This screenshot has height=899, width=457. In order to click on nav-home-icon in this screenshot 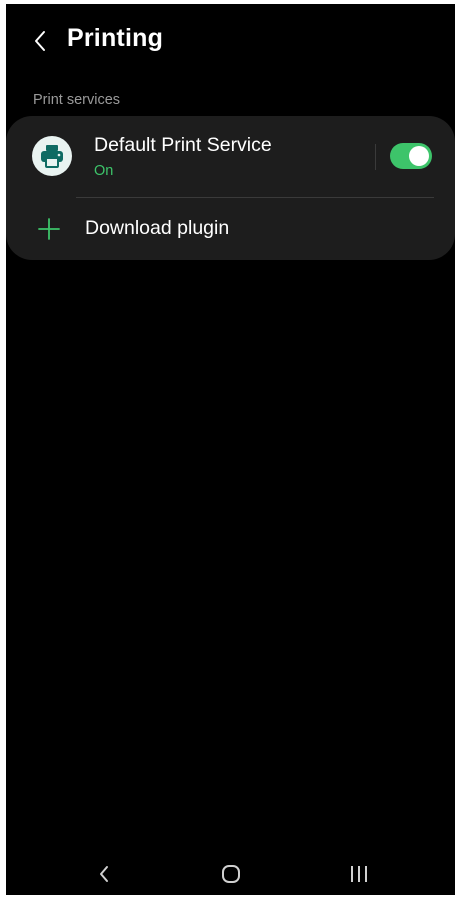, I will do `click(231, 874)`.